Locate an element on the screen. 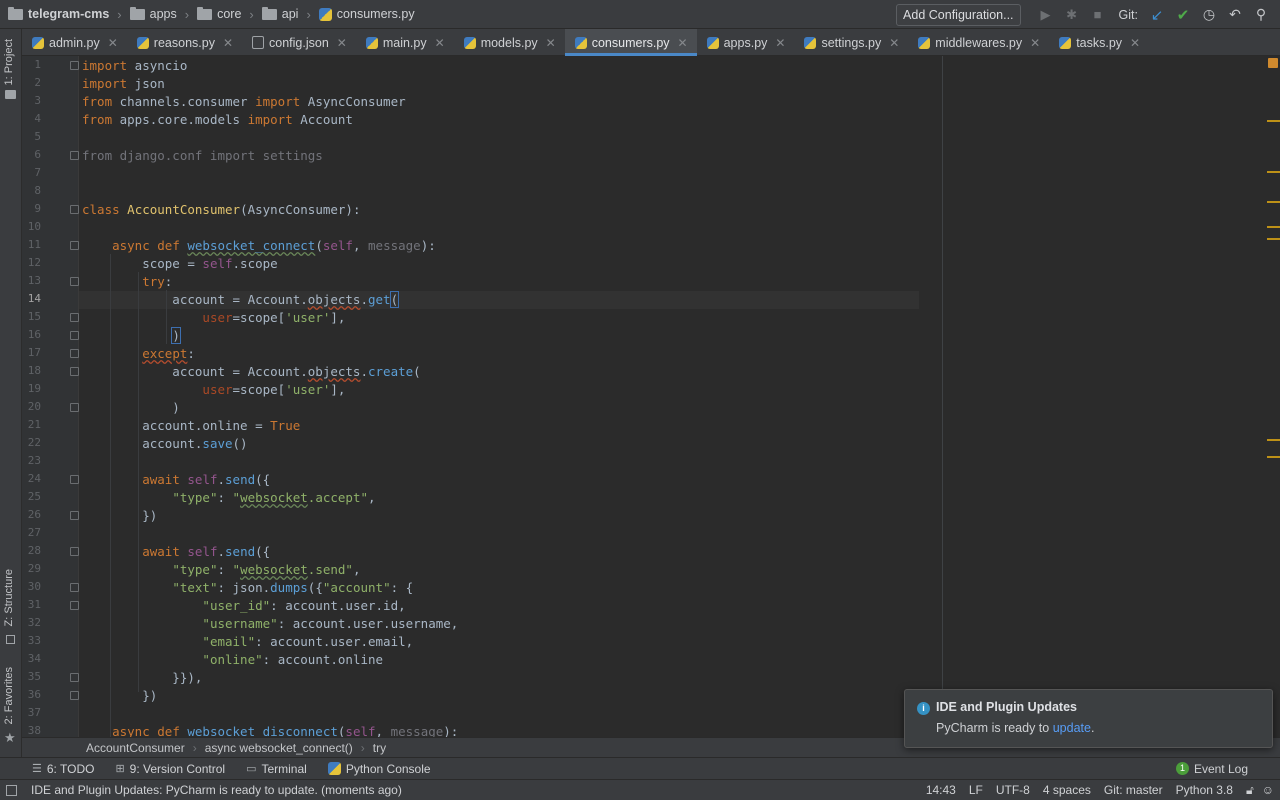 Image resolution: width=1280 pixels, height=800 pixels. tab-middlewares: middlewares.py ✕ is located at coordinates (978, 42).